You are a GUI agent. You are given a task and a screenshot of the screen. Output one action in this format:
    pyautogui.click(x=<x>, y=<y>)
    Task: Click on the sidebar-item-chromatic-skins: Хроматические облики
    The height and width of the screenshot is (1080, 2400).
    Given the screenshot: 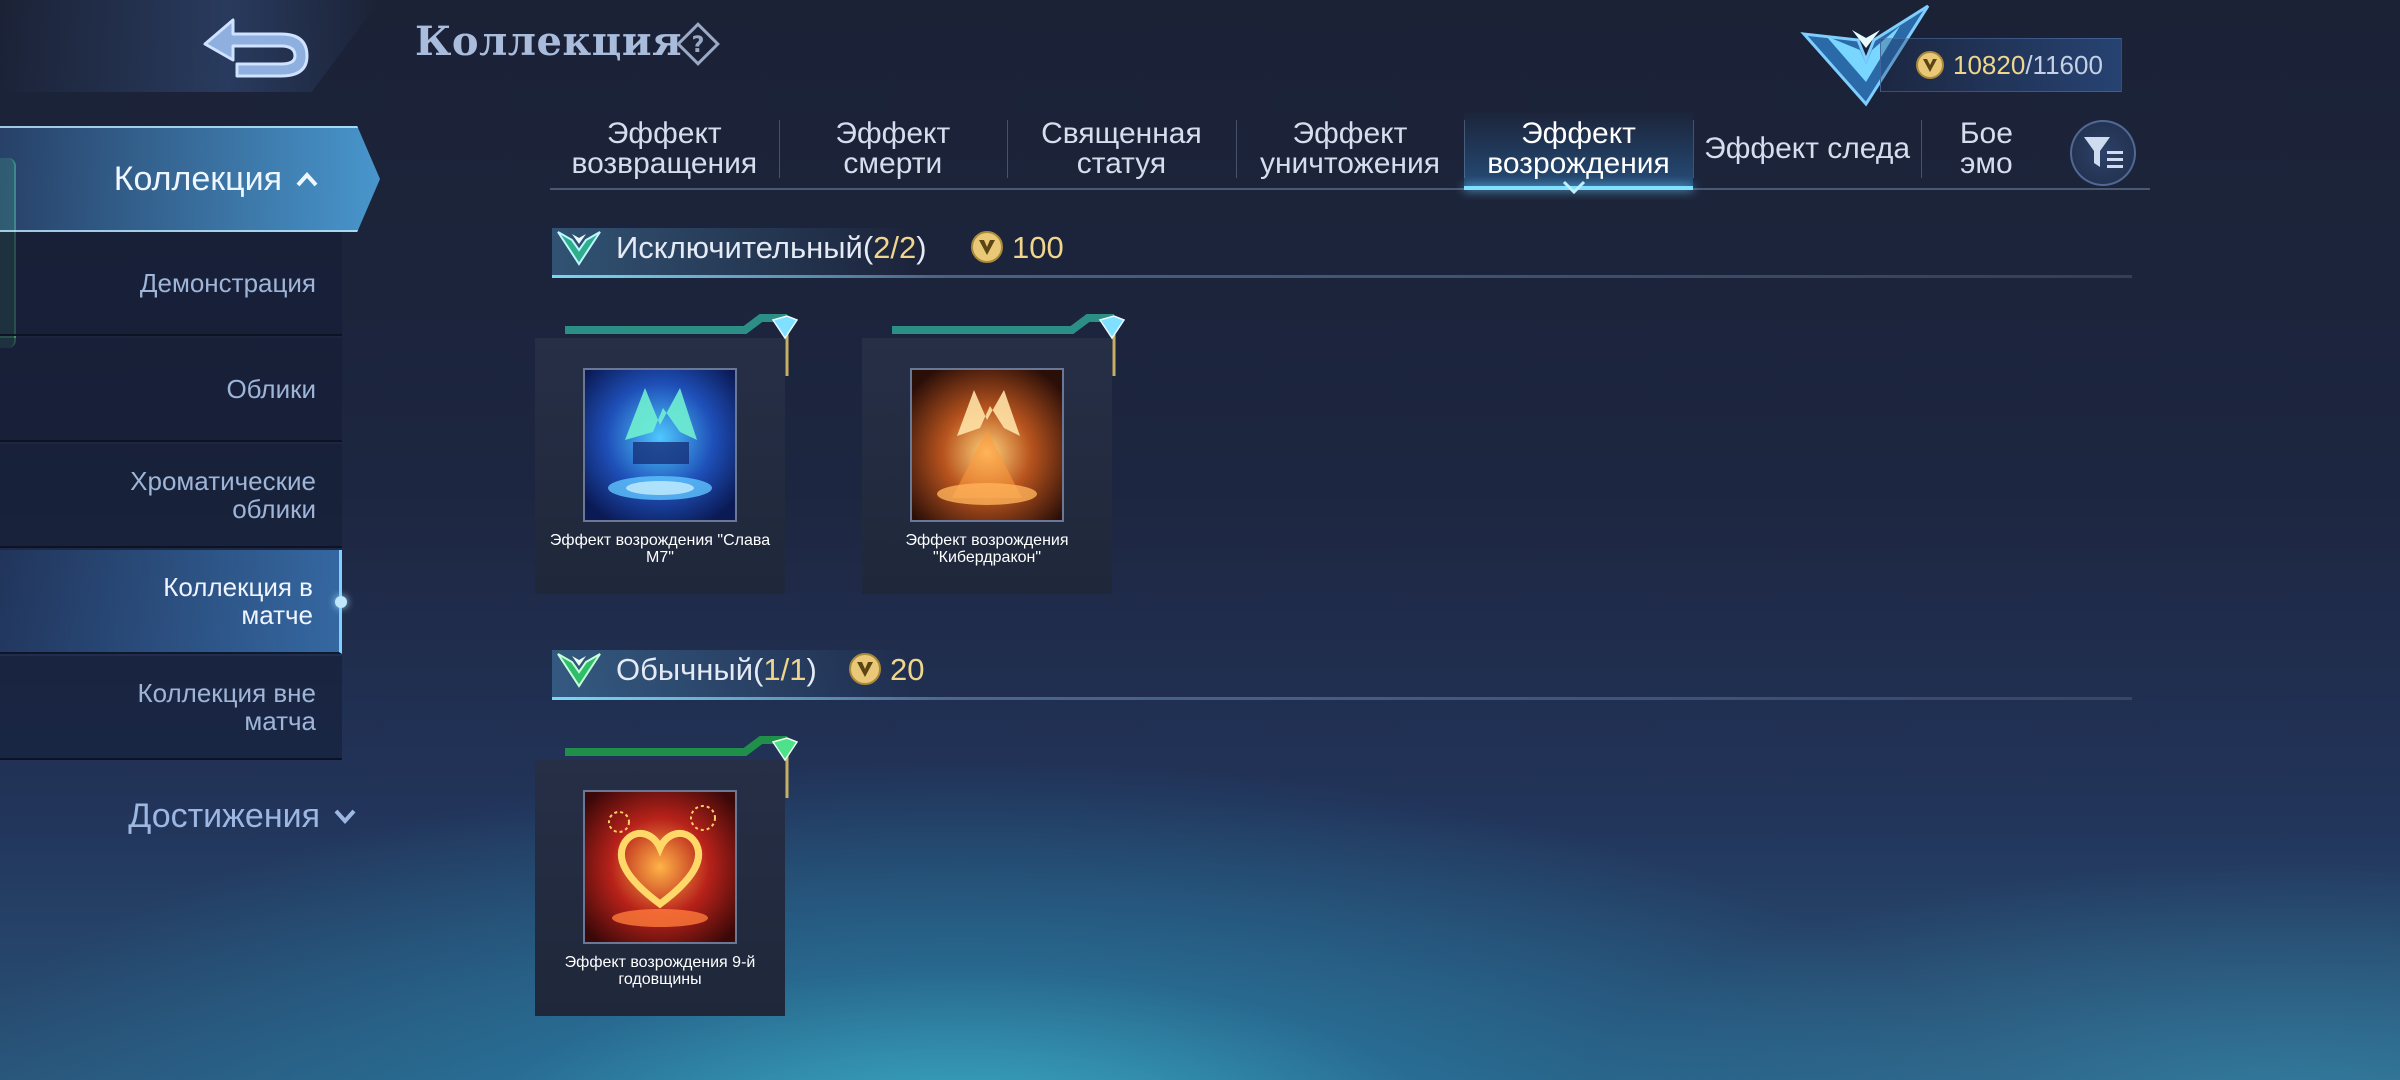 What is the action you would take?
    pyautogui.click(x=171, y=496)
    